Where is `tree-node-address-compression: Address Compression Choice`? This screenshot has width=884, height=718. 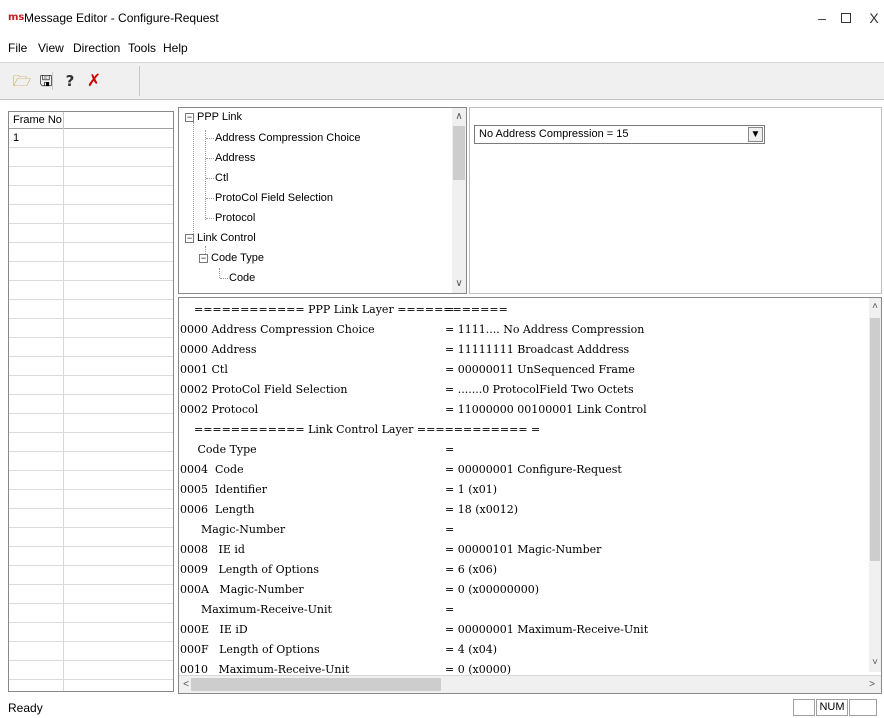 tree-node-address-compression: Address Compression Choice is located at coordinates (288, 138).